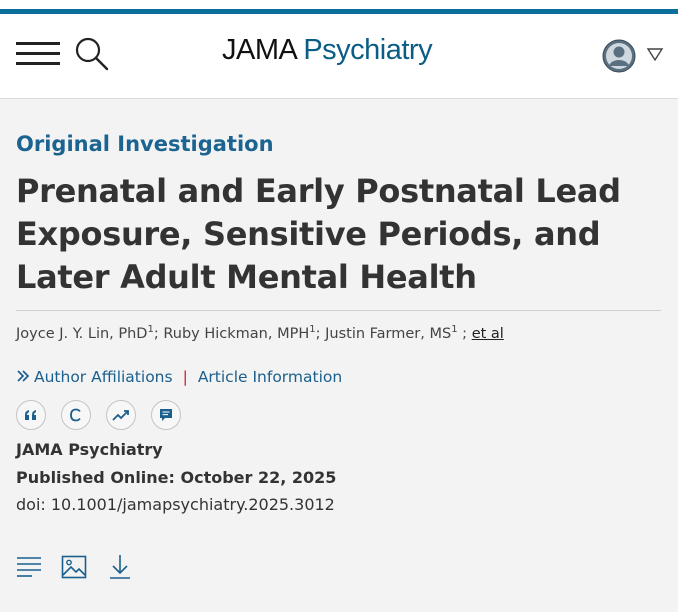  Describe the element at coordinates (23, 376) in the screenshot. I see `double-chevron-icon` at that location.